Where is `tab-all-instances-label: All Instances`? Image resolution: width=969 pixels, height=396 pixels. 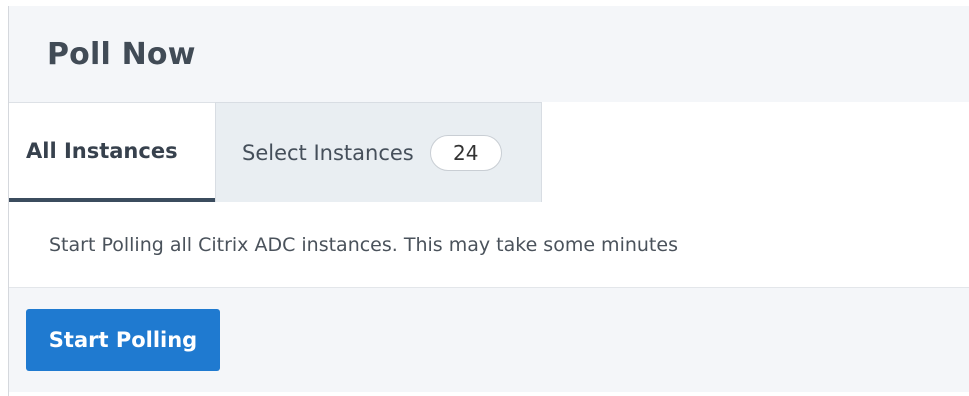
tab-all-instances-label: All Instances is located at coordinates (102, 150).